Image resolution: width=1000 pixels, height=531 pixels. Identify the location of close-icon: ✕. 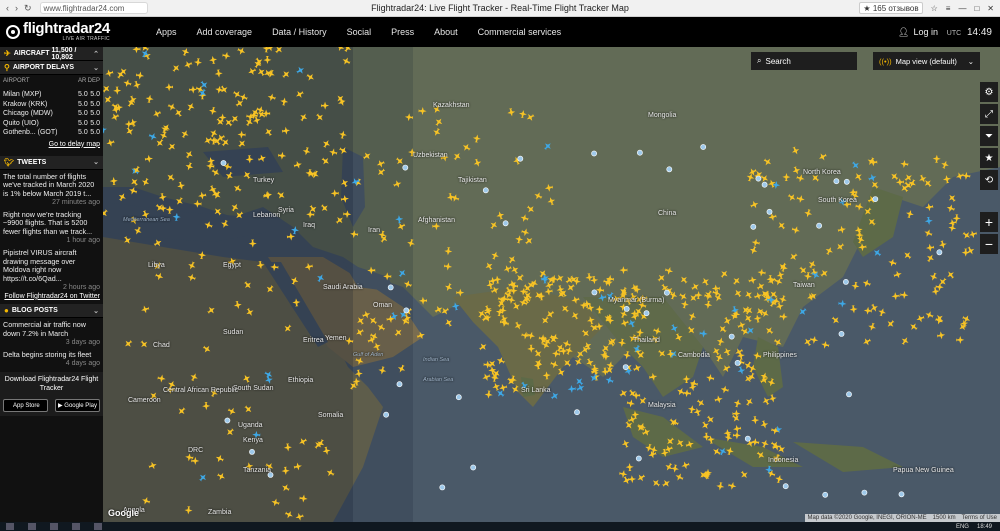
(990, 8).